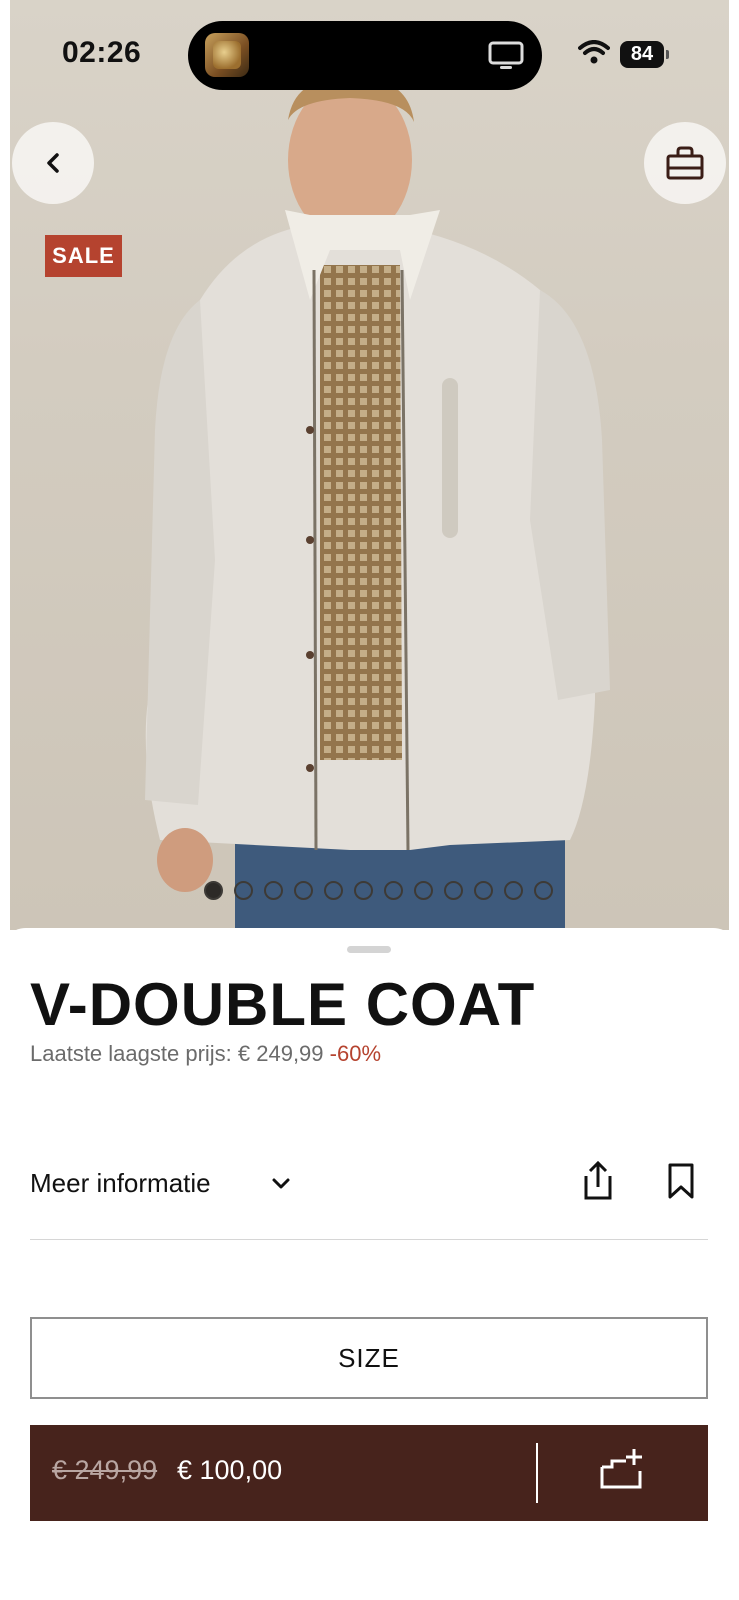  Describe the element at coordinates (281, 1183) in the screenshot. I see `chevron-down-icon` at that location.